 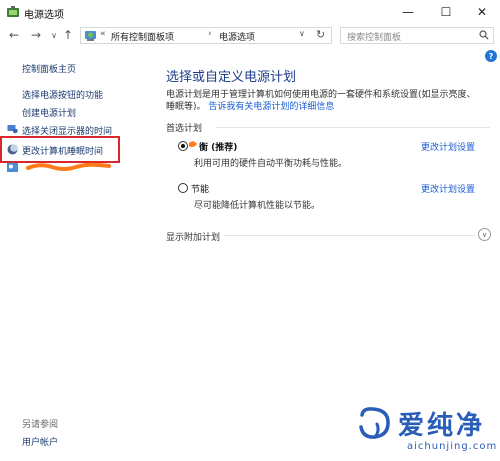 I want to click on breadcrumb-all-control-panel-items: 所有控制面板项, so click(x=142, y=36).